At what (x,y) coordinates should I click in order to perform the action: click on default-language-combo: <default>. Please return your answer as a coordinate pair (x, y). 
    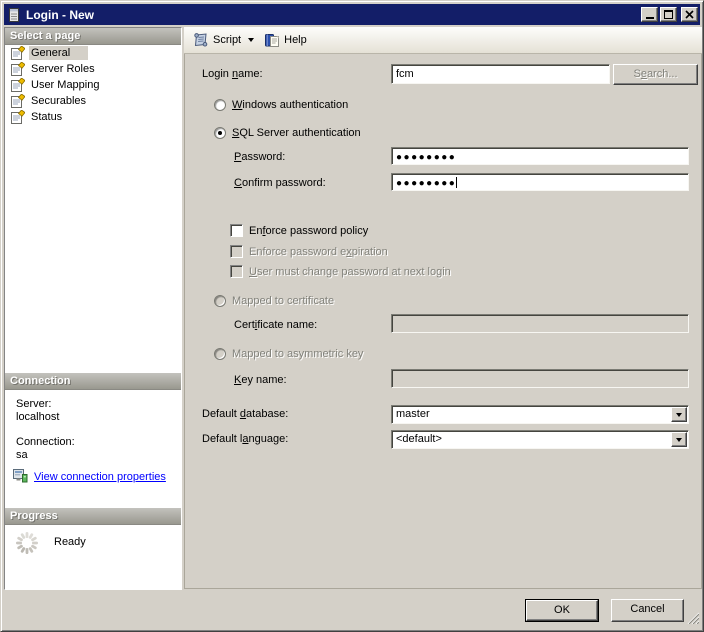
    Looking at the image, I should click on (540, 439).